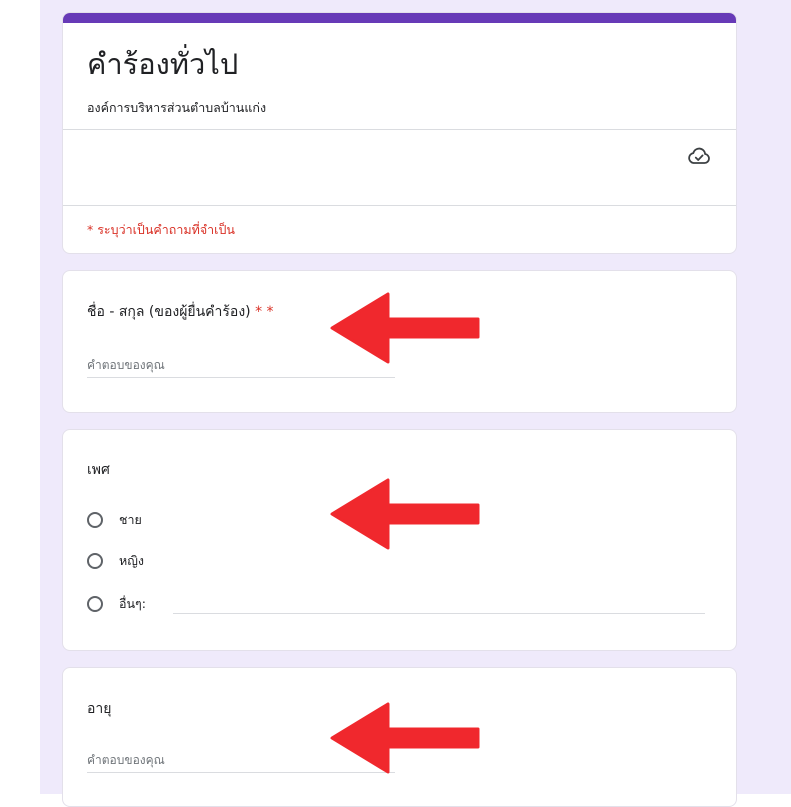 This screenshot has width=791, height=807. What do you see at coordinates (114, 520) in the screenshot?
I see `radio-option-male: ชาย` at bounding box center [114, 520].